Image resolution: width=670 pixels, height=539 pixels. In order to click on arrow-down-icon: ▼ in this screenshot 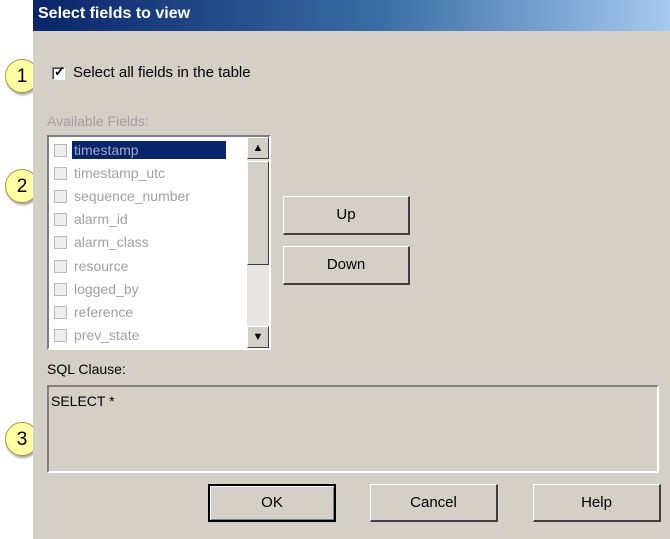, I will do `click(258, 337)`.